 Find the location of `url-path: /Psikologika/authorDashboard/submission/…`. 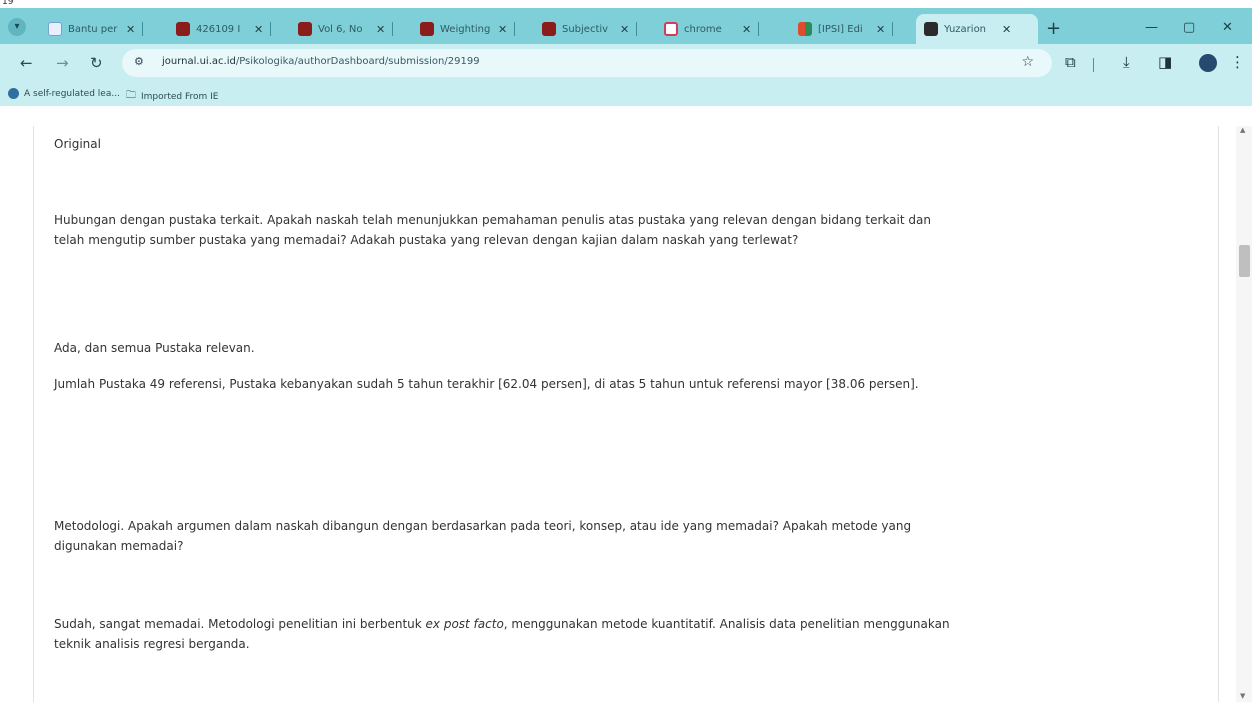

url-path: /Psikologika/authorDashboard/submission/… is located at coordinates (357, 61).